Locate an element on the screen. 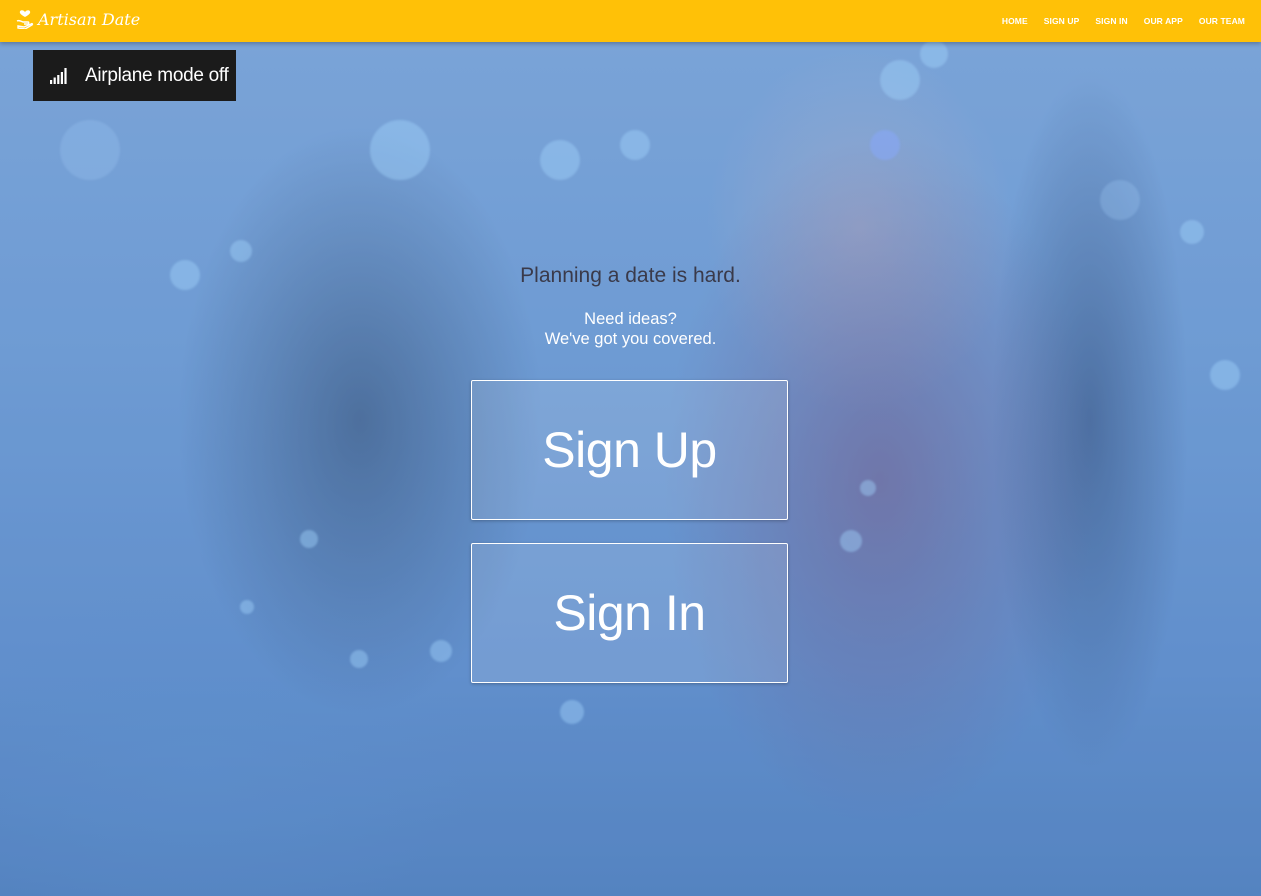 The height and width of the screenshot is (896, 1261). brand-logo: Artisan Date is located at coordinates (78, 19).